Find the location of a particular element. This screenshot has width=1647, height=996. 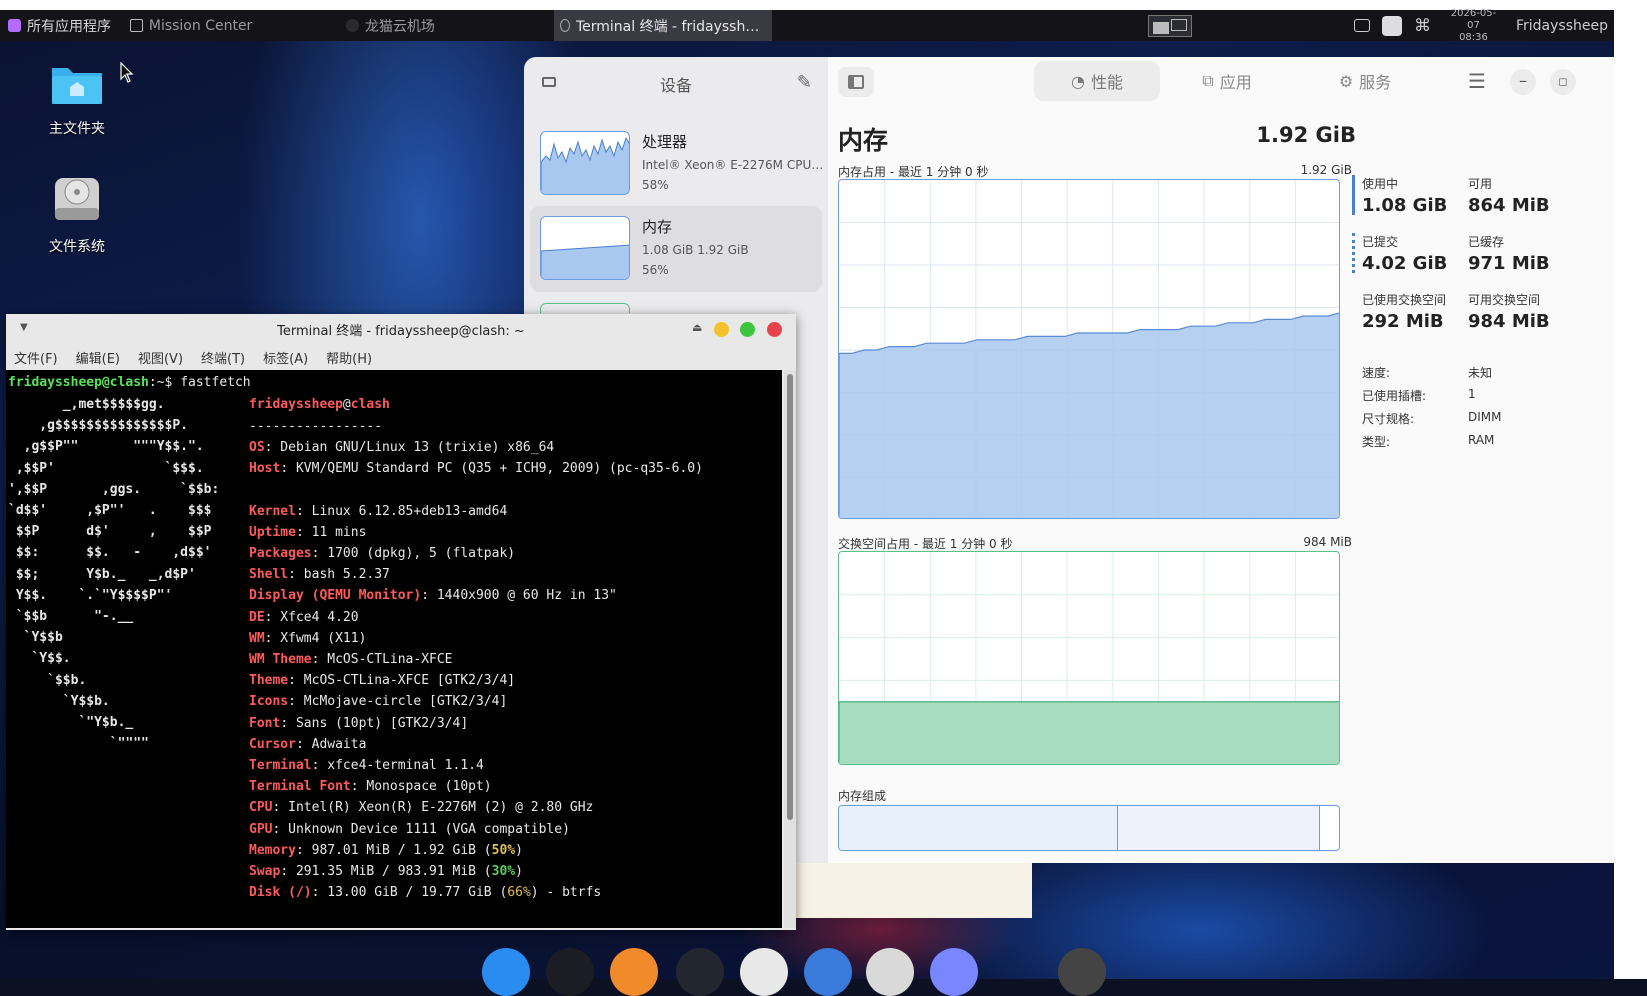

hamburger-menu-icon: ☰ is located at coordinates (1477, 81).